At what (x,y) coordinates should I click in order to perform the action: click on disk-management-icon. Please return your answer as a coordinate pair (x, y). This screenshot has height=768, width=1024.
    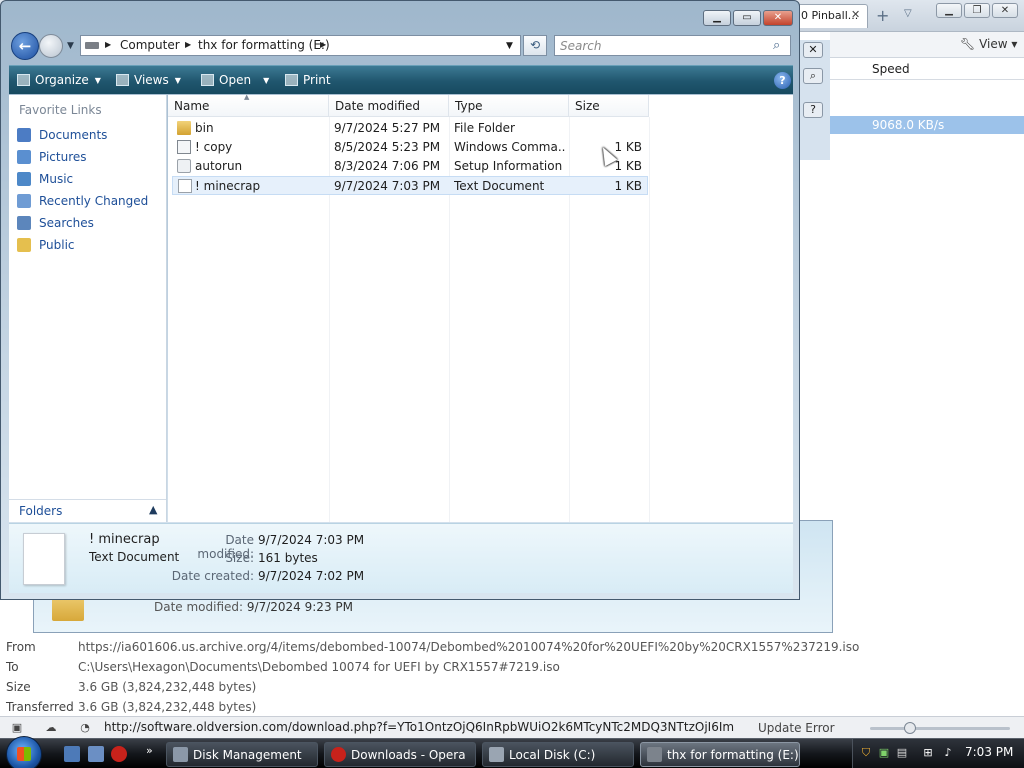
    Looking at the image, I should click on (180, 754).